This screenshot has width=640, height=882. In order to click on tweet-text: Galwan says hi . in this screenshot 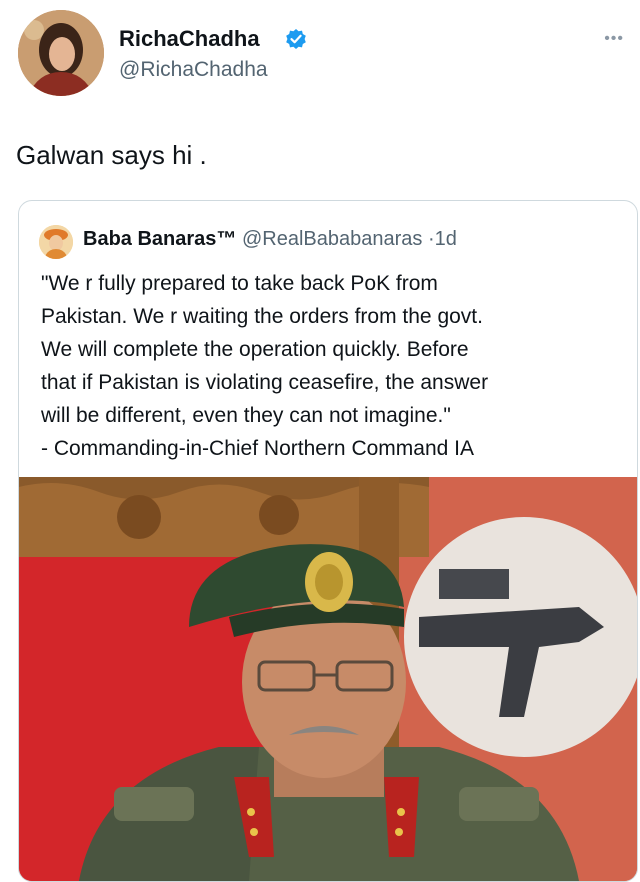, I will do `click(111, 155)`.